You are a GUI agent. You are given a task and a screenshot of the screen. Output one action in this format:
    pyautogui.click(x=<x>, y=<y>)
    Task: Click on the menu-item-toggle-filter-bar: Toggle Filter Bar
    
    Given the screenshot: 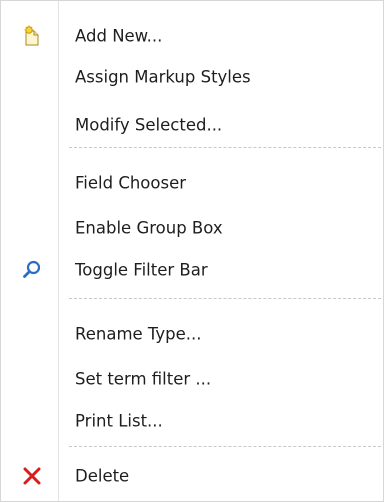 What is the action you would take?
    pyautogui.click(x=192, y=270)
    